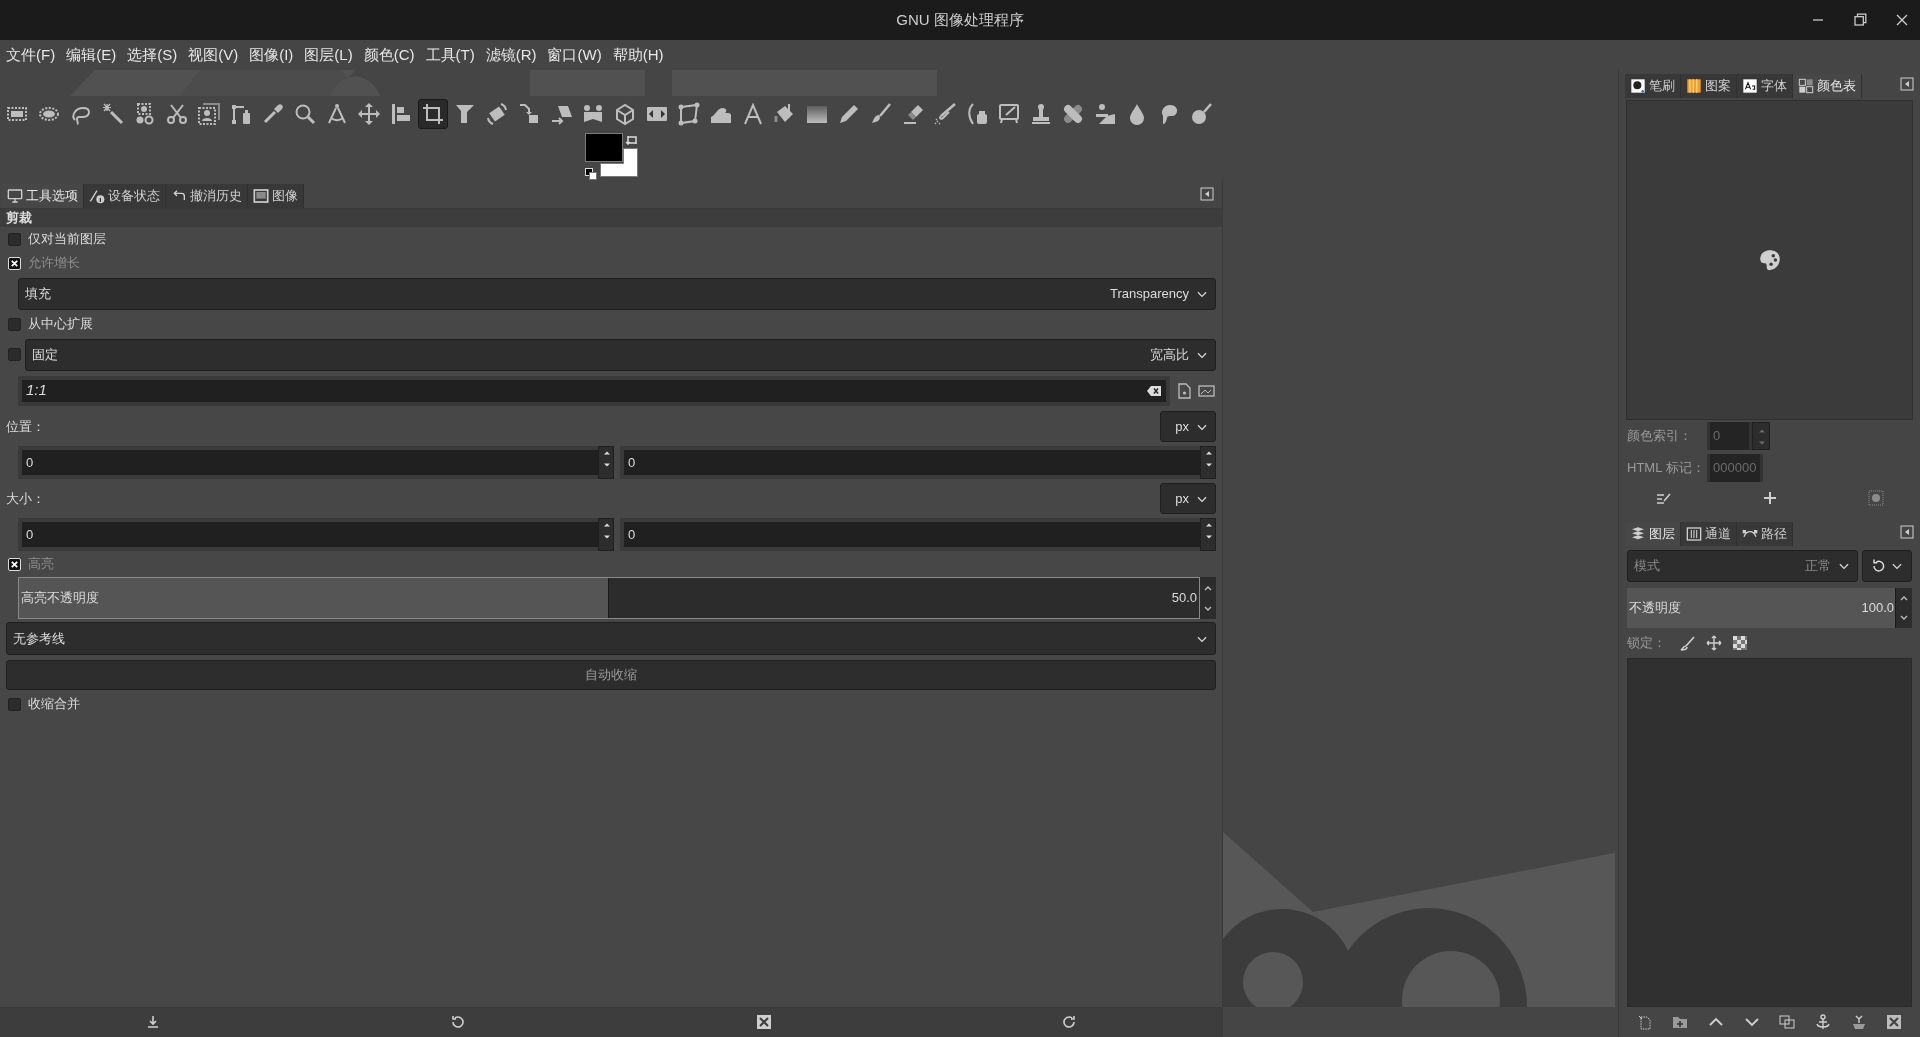 The image size is (1920, 1037). What do you see at coordinates (1184, 390) in the screenshot?
I see `portrait-icon` at bounding box center [1184, 390].